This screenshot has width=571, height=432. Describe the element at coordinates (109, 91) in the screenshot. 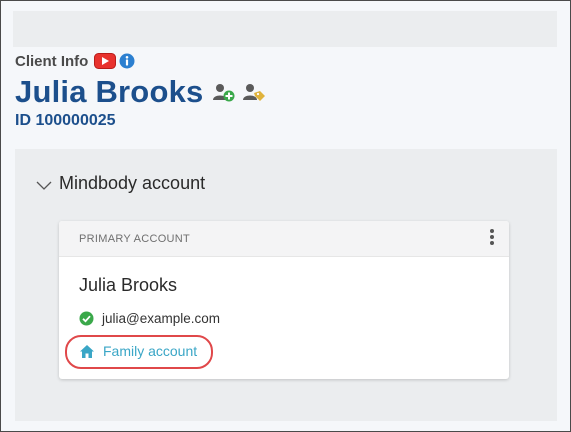

I see `client-name: Julia Brooks` at that location.